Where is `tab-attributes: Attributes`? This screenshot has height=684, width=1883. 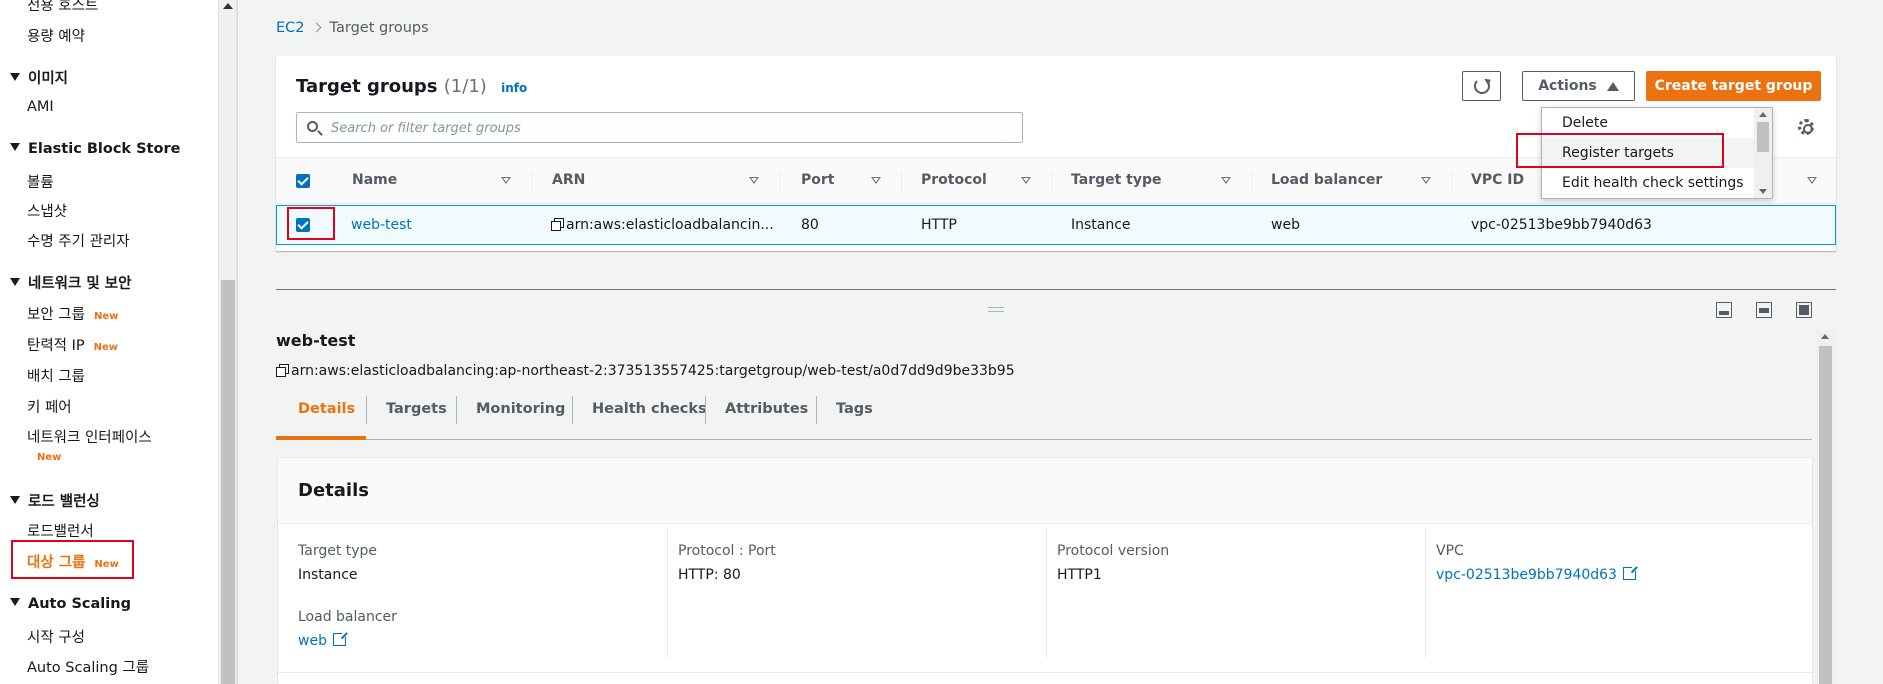 tab-attributes: Attributes is located at coordinates (766, 417).